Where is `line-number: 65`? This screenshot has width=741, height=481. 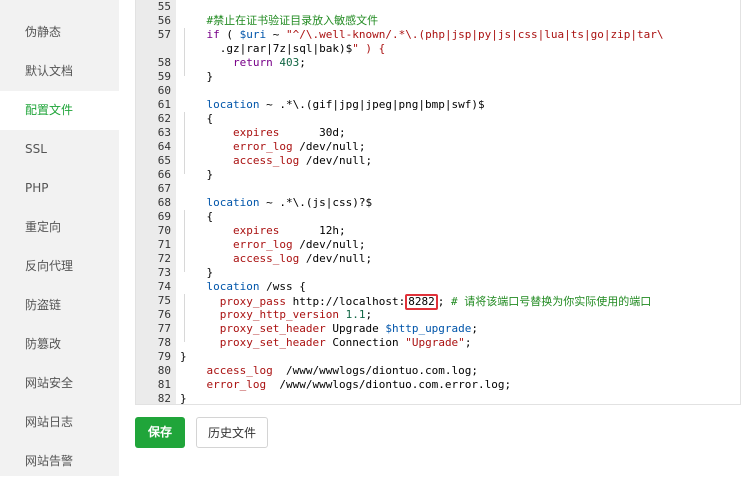 line-number: 65 is located at coordinates (164, 160).